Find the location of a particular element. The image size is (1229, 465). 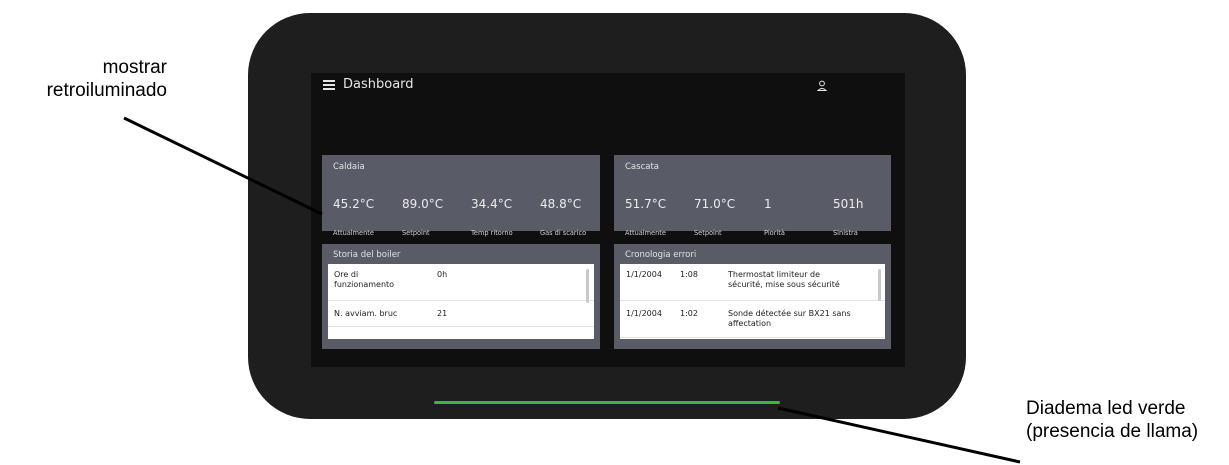

cascata-setpoint-label: Setpoint is located at coordinates (708, 233).